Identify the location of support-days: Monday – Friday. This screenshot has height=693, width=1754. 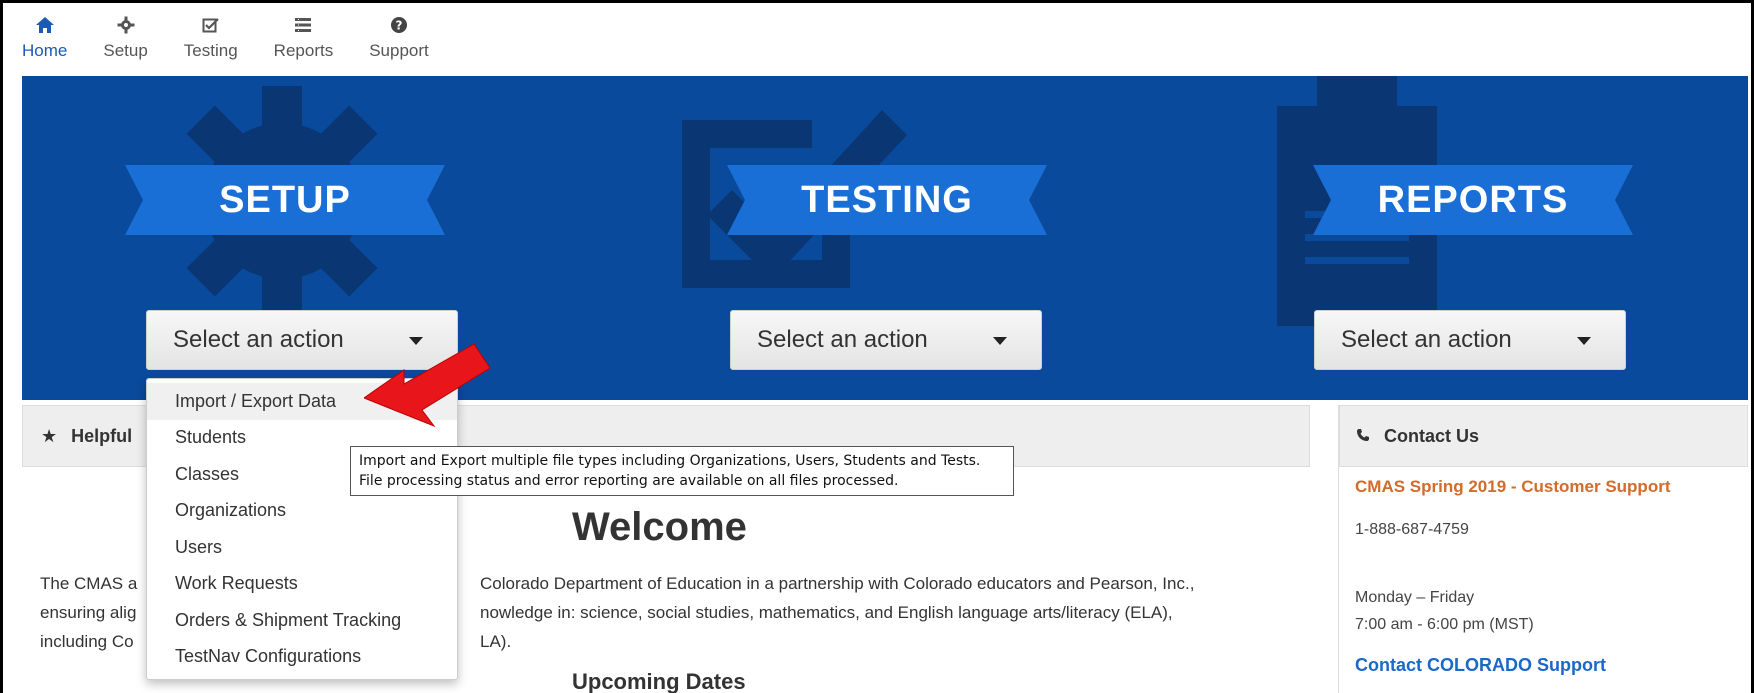
(1415, 597).